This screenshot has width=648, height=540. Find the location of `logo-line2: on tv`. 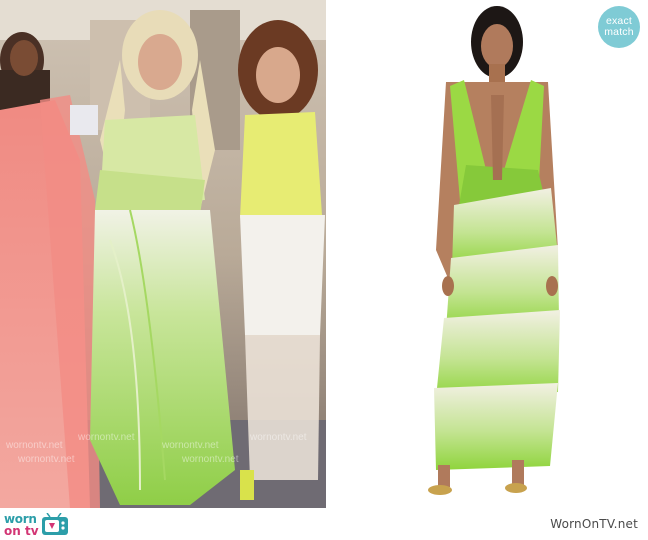

logo-line2: on tv is located at coordinates (21, 531).